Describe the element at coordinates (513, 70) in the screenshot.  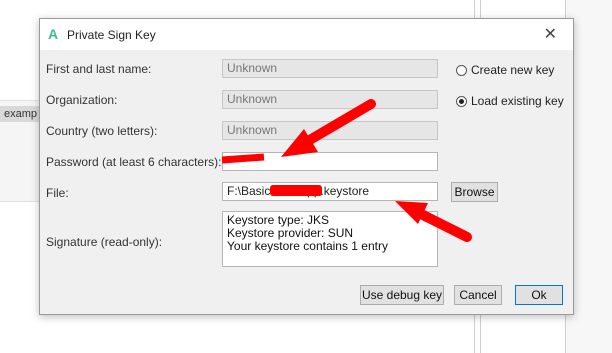
I see `create-new-key-label: Create new key` at that location.